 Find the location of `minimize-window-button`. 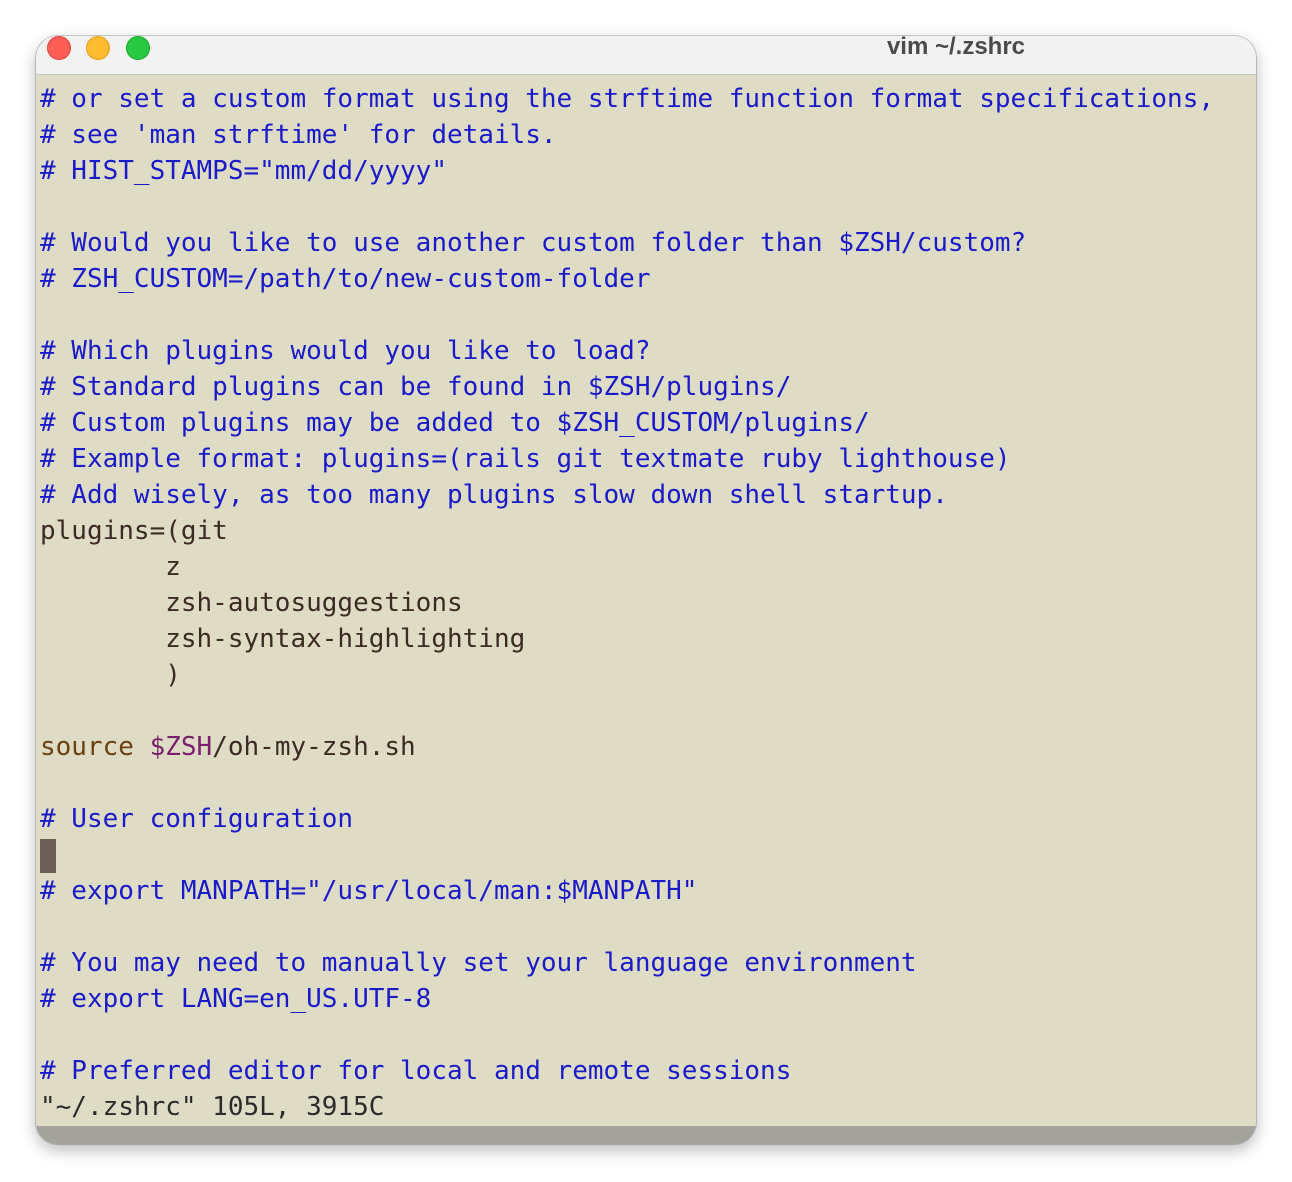

minimize-window-button is located at coordinates (98, 48).